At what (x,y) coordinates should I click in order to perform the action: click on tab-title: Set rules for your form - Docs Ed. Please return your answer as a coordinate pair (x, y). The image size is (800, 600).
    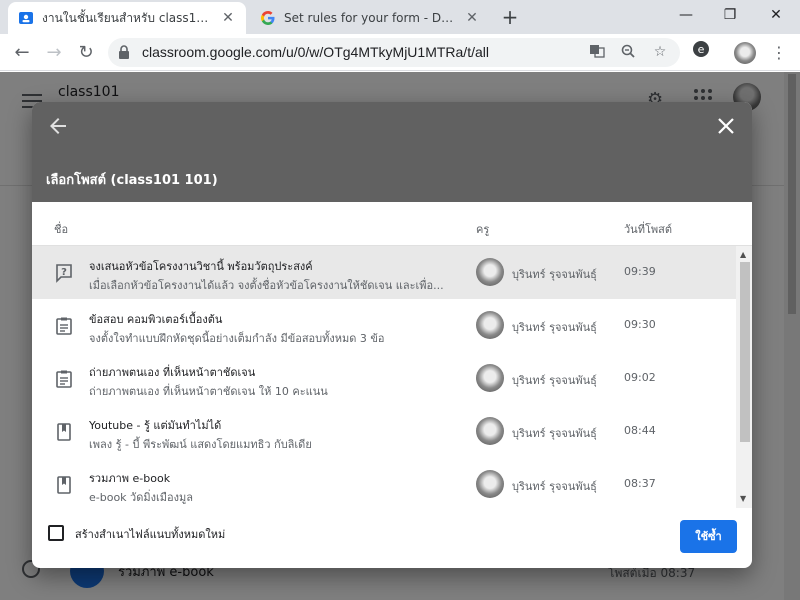
    Looking at the image, I should click on (371, 18).